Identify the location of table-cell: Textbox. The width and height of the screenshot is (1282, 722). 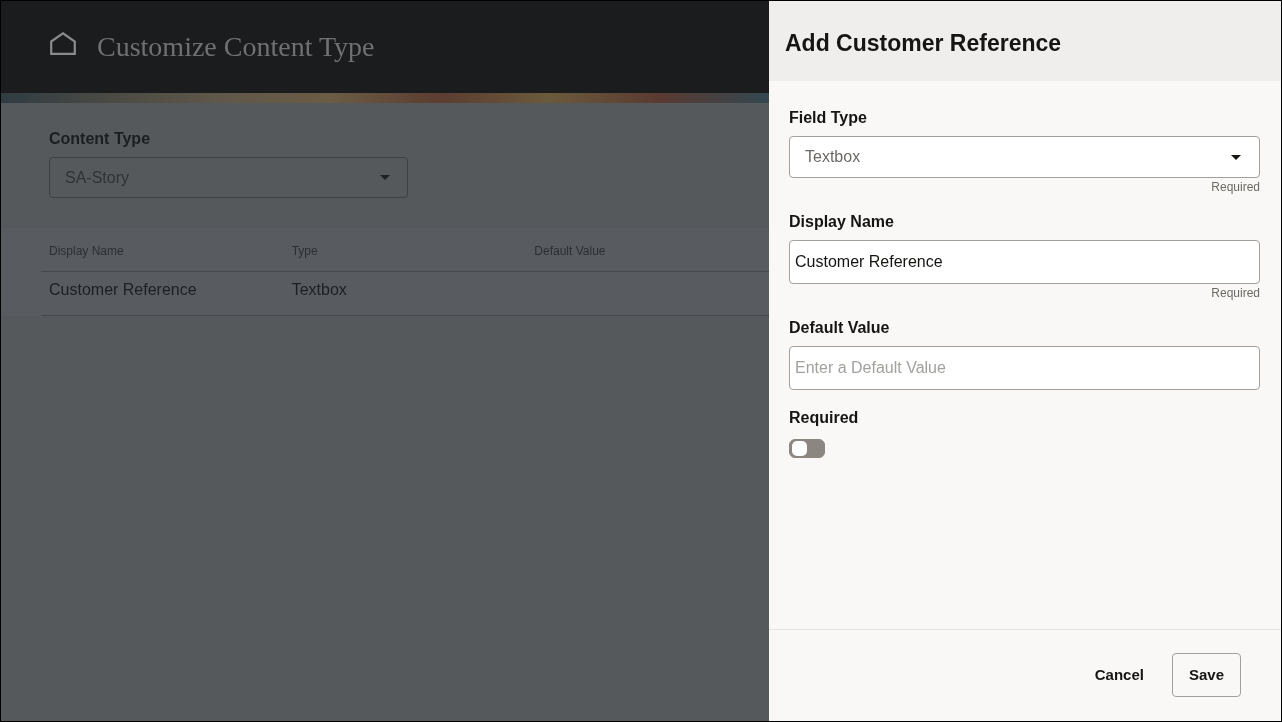
(319, 289).